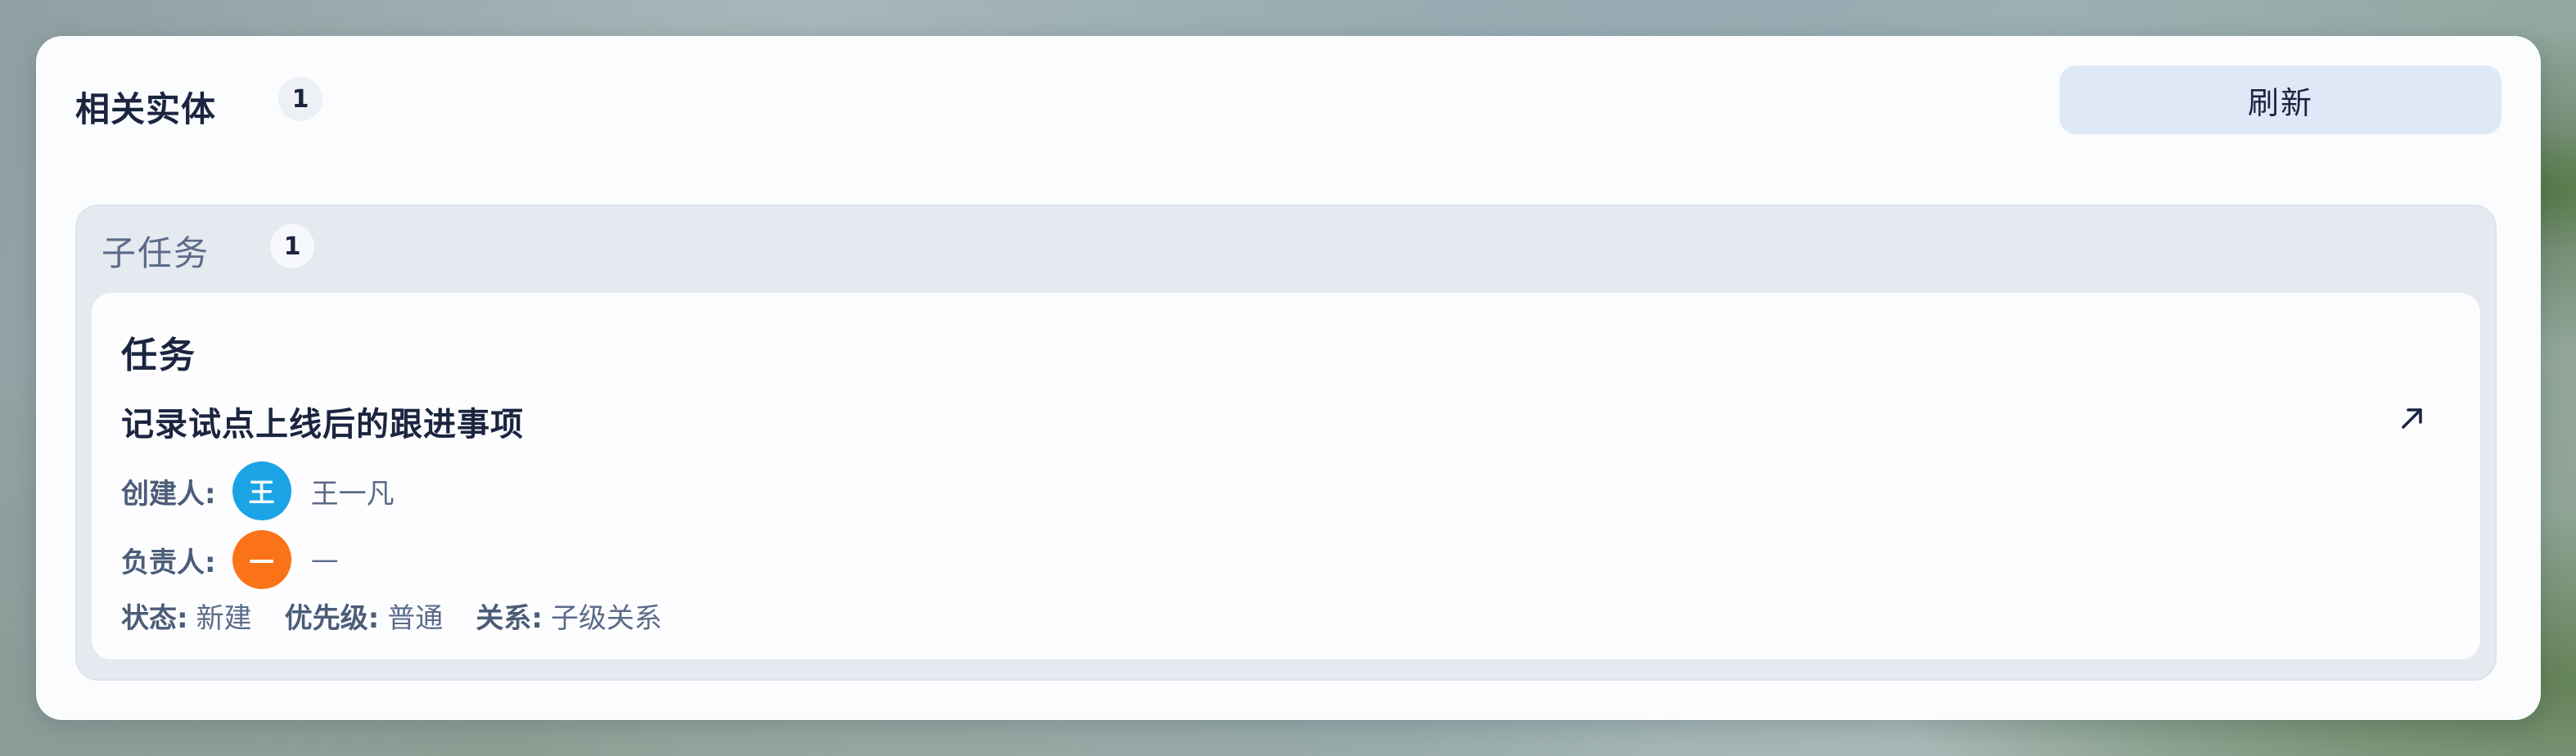 This screenshot has height=756, width=2576. What do you see at coordinates (509, 618) in the screenshot?
I see `relation-label: 关系:` at bounding box center [509, 618].